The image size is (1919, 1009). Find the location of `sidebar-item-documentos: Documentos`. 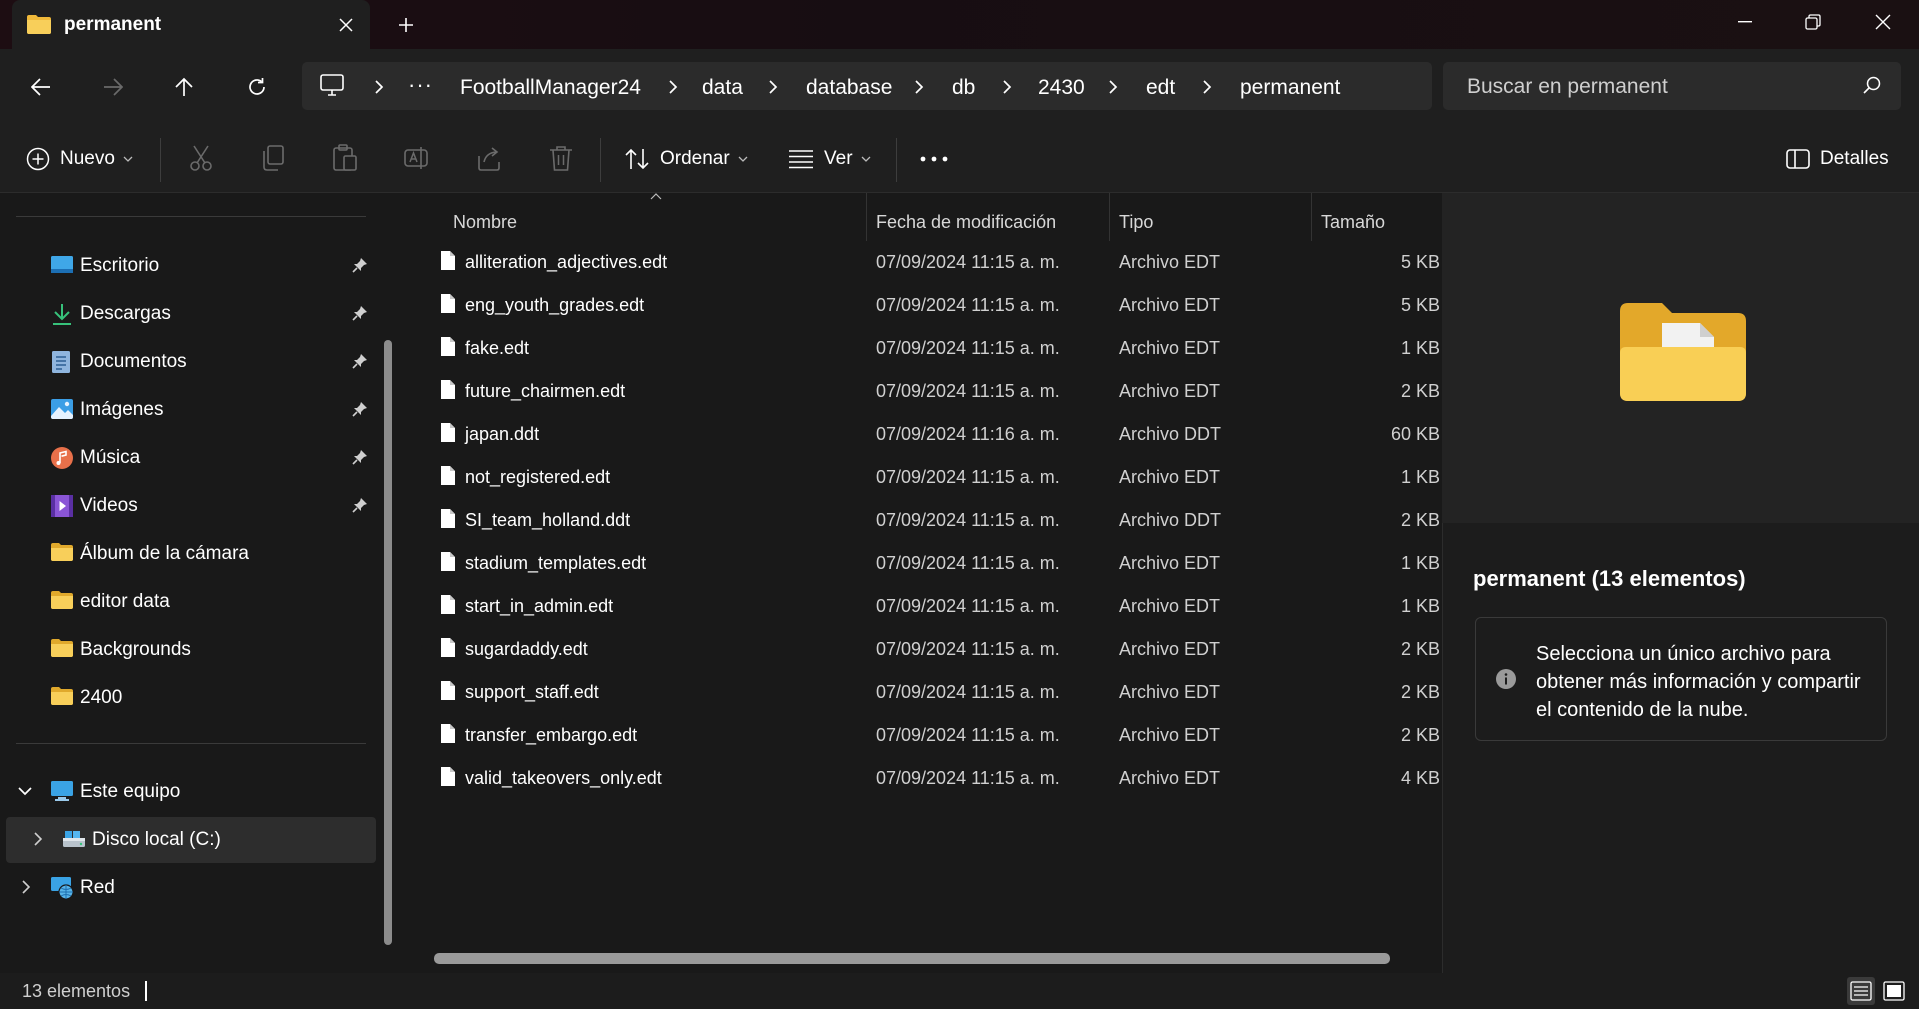

sidebar-item-documentos: Documentos is located at coordinates (188, 362).